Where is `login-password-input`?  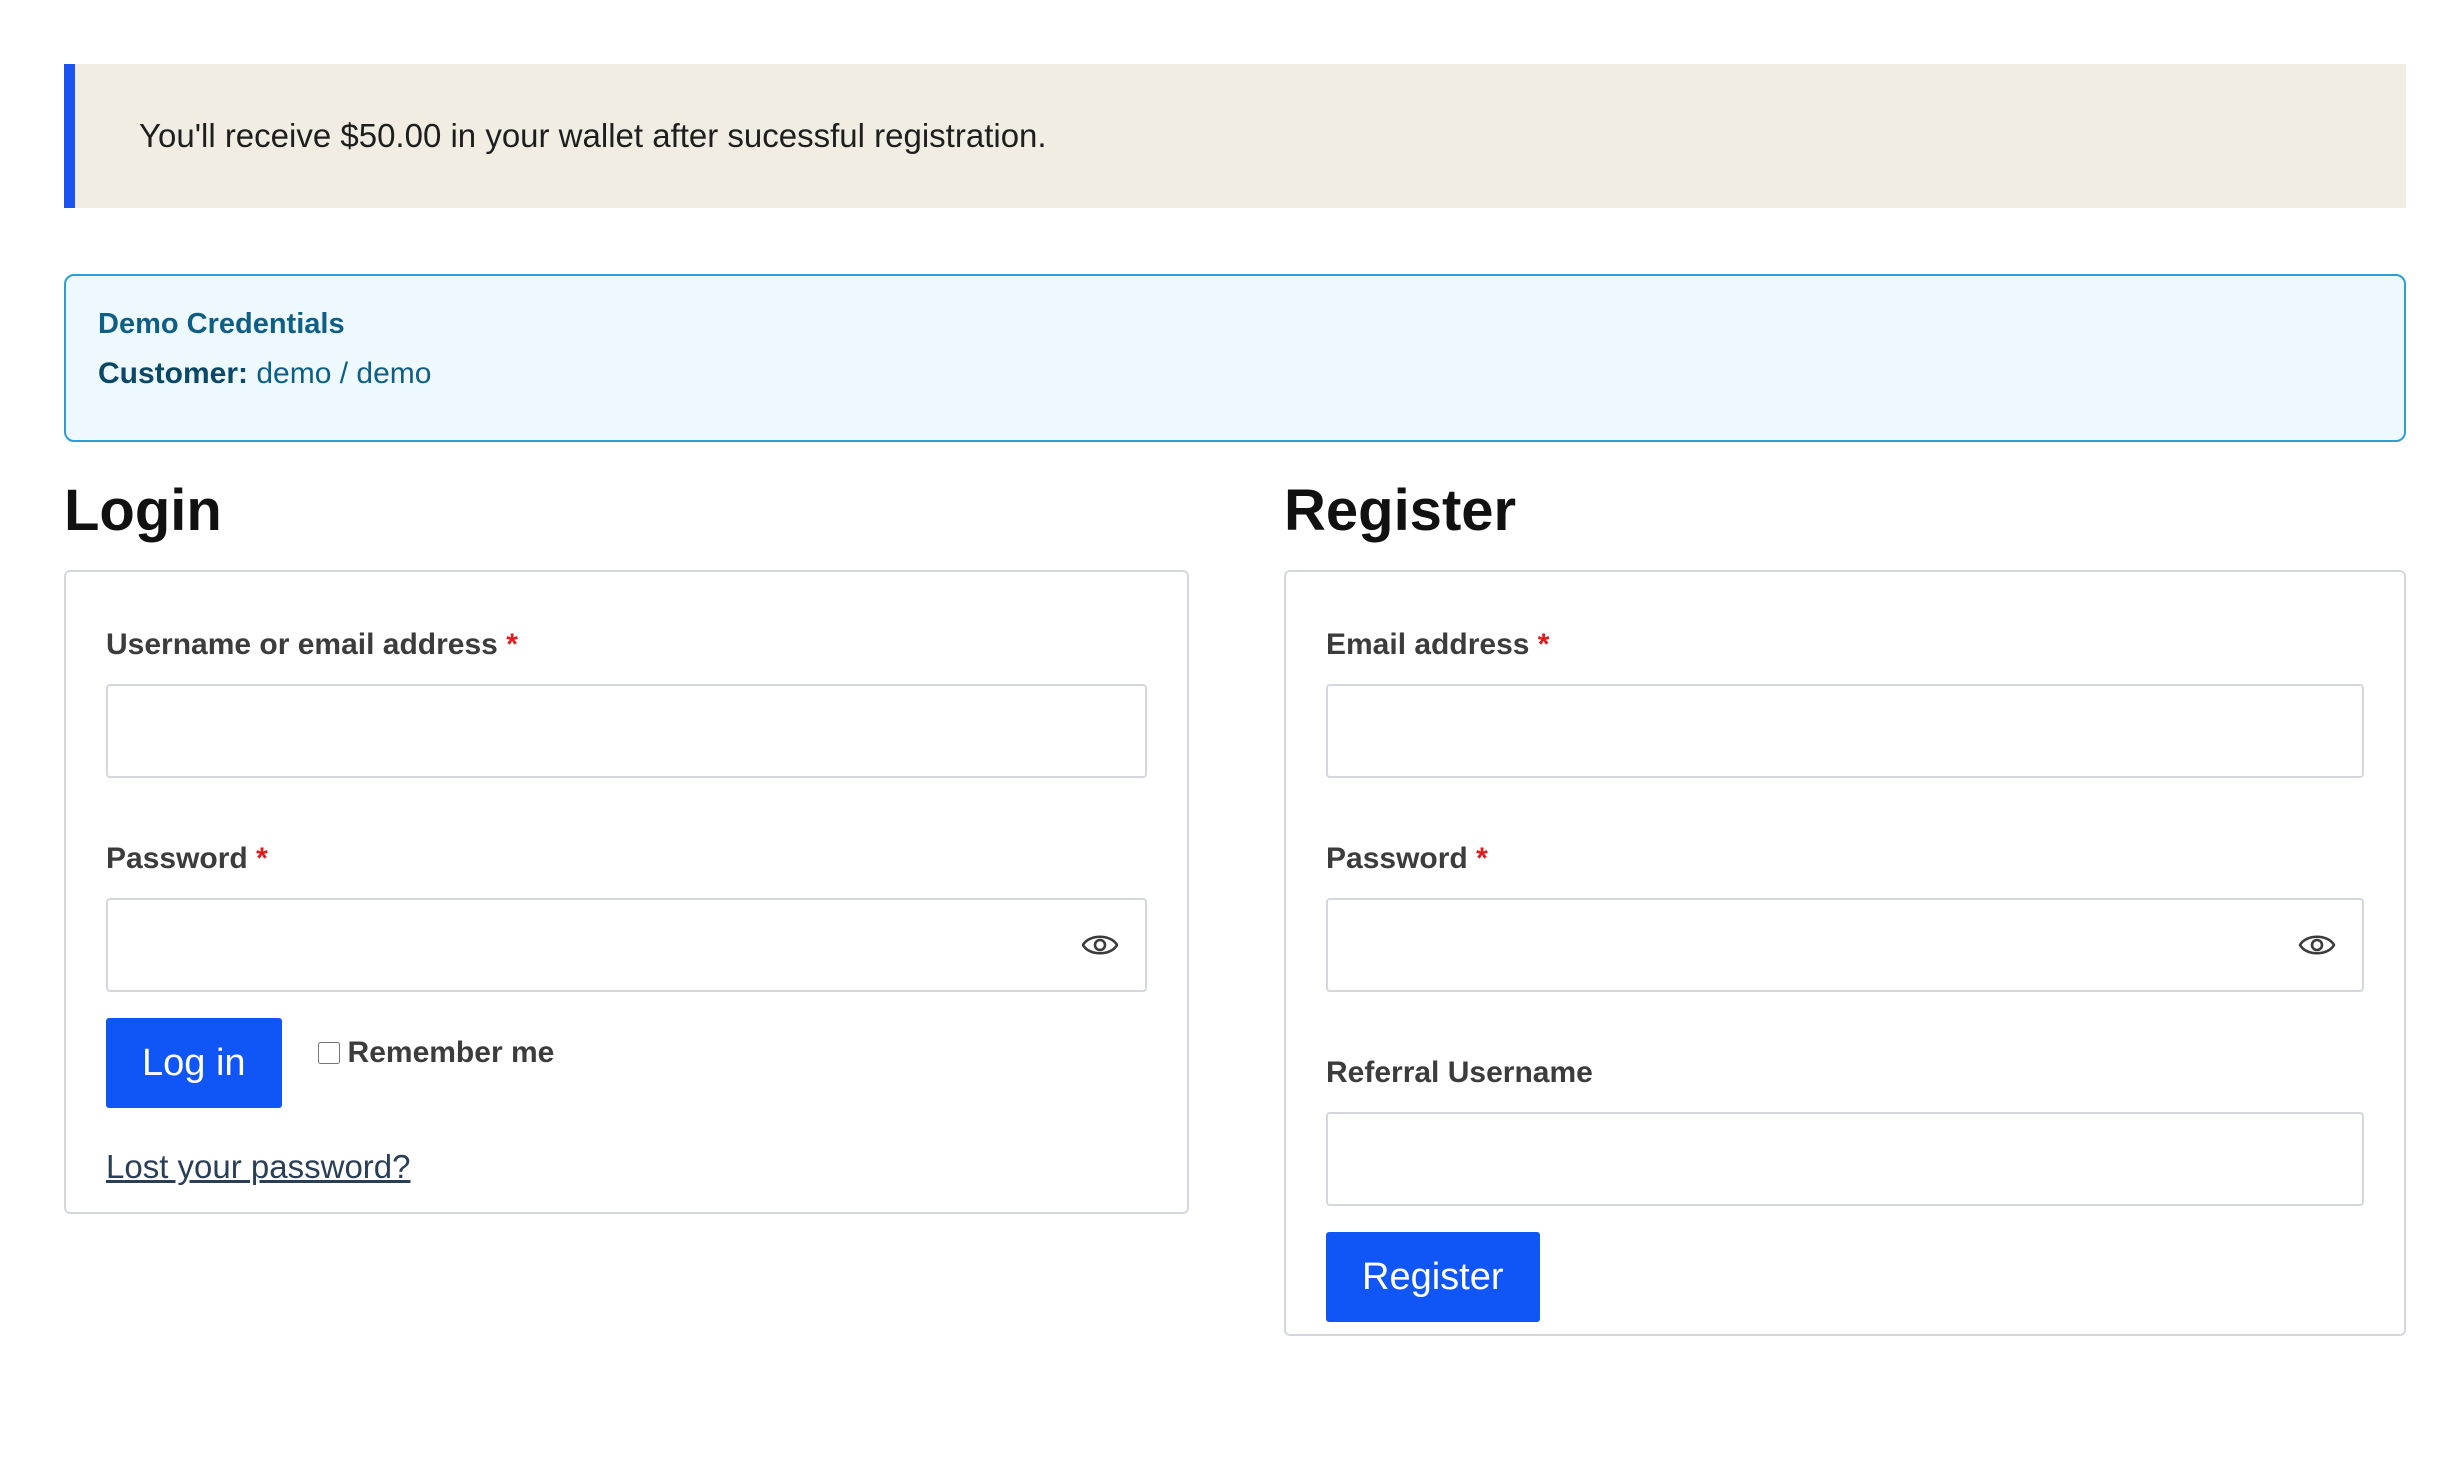 login-password-input is located at coordinates (626, 945).